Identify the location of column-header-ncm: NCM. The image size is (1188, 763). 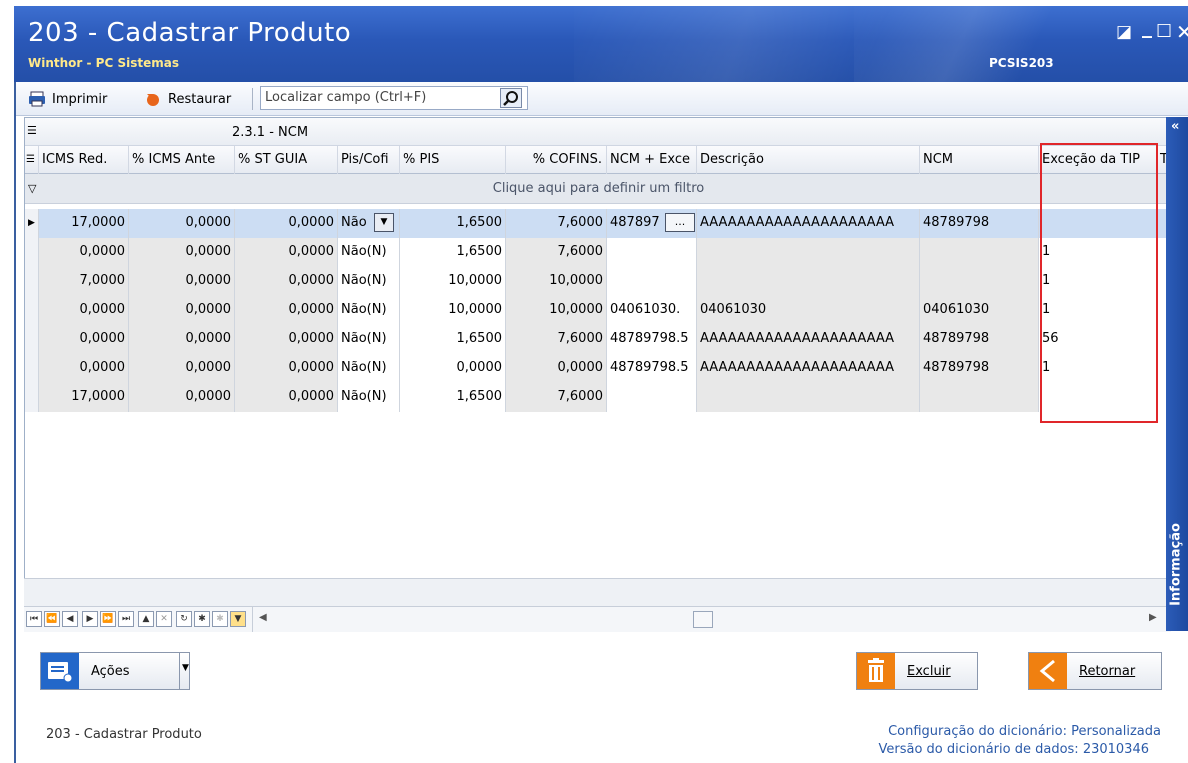
(979, 160).